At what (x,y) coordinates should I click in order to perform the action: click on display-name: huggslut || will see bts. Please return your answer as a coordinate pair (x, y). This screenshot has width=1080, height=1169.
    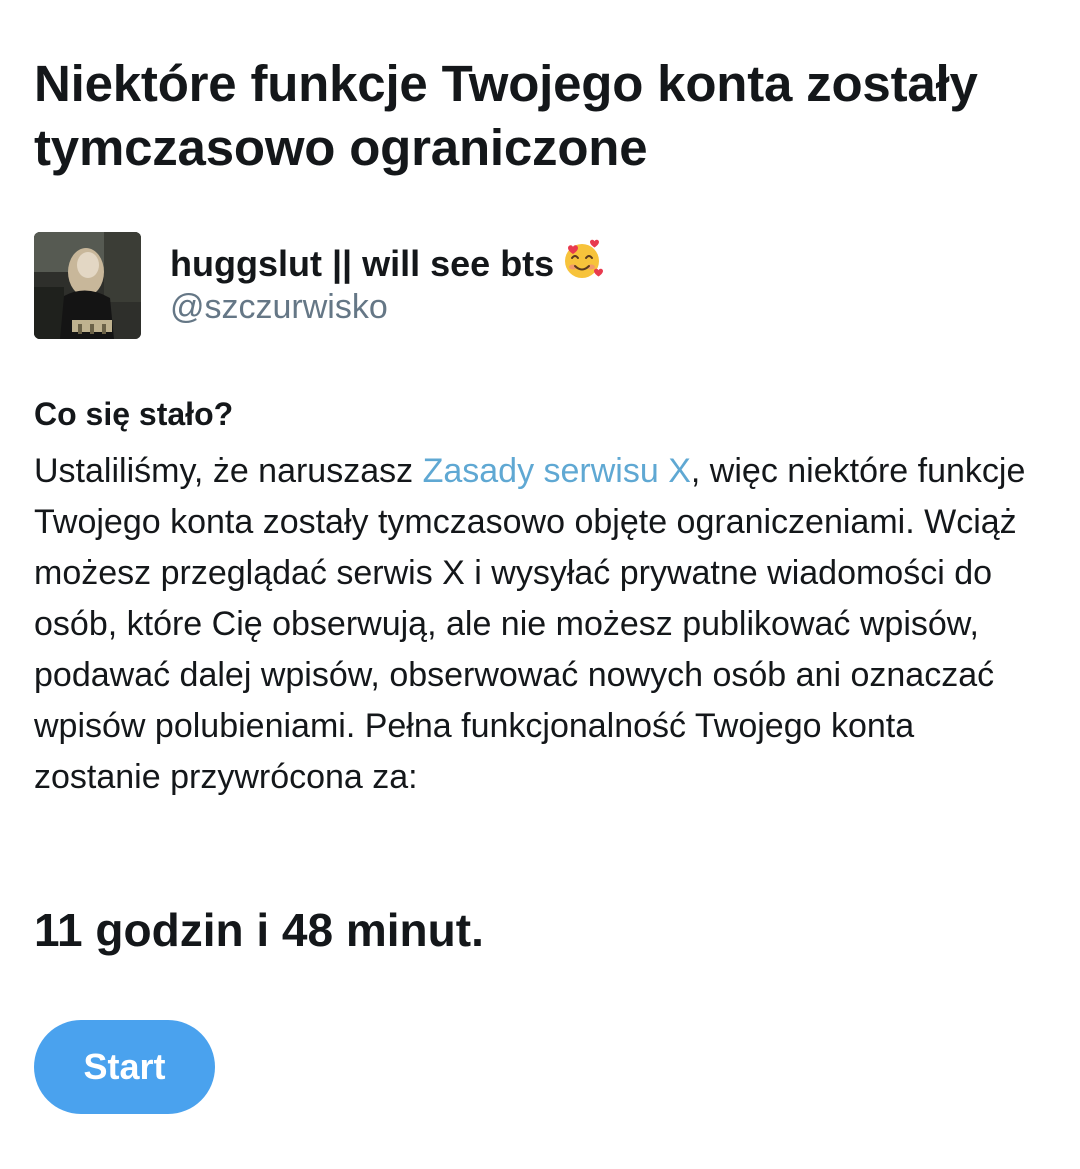
    Looking at the image, I should click on (387, 265).